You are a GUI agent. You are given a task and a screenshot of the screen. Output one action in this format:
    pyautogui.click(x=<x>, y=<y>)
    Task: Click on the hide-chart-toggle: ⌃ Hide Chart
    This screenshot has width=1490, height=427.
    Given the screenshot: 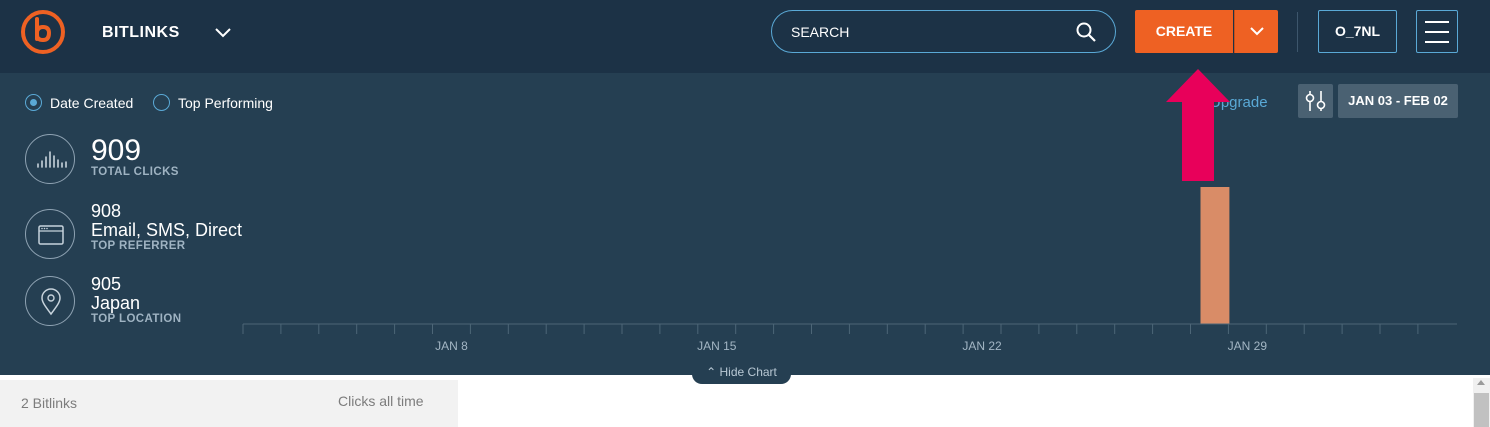 What is the action you would take?
    pyautogui.click(x=741, y=373)
    